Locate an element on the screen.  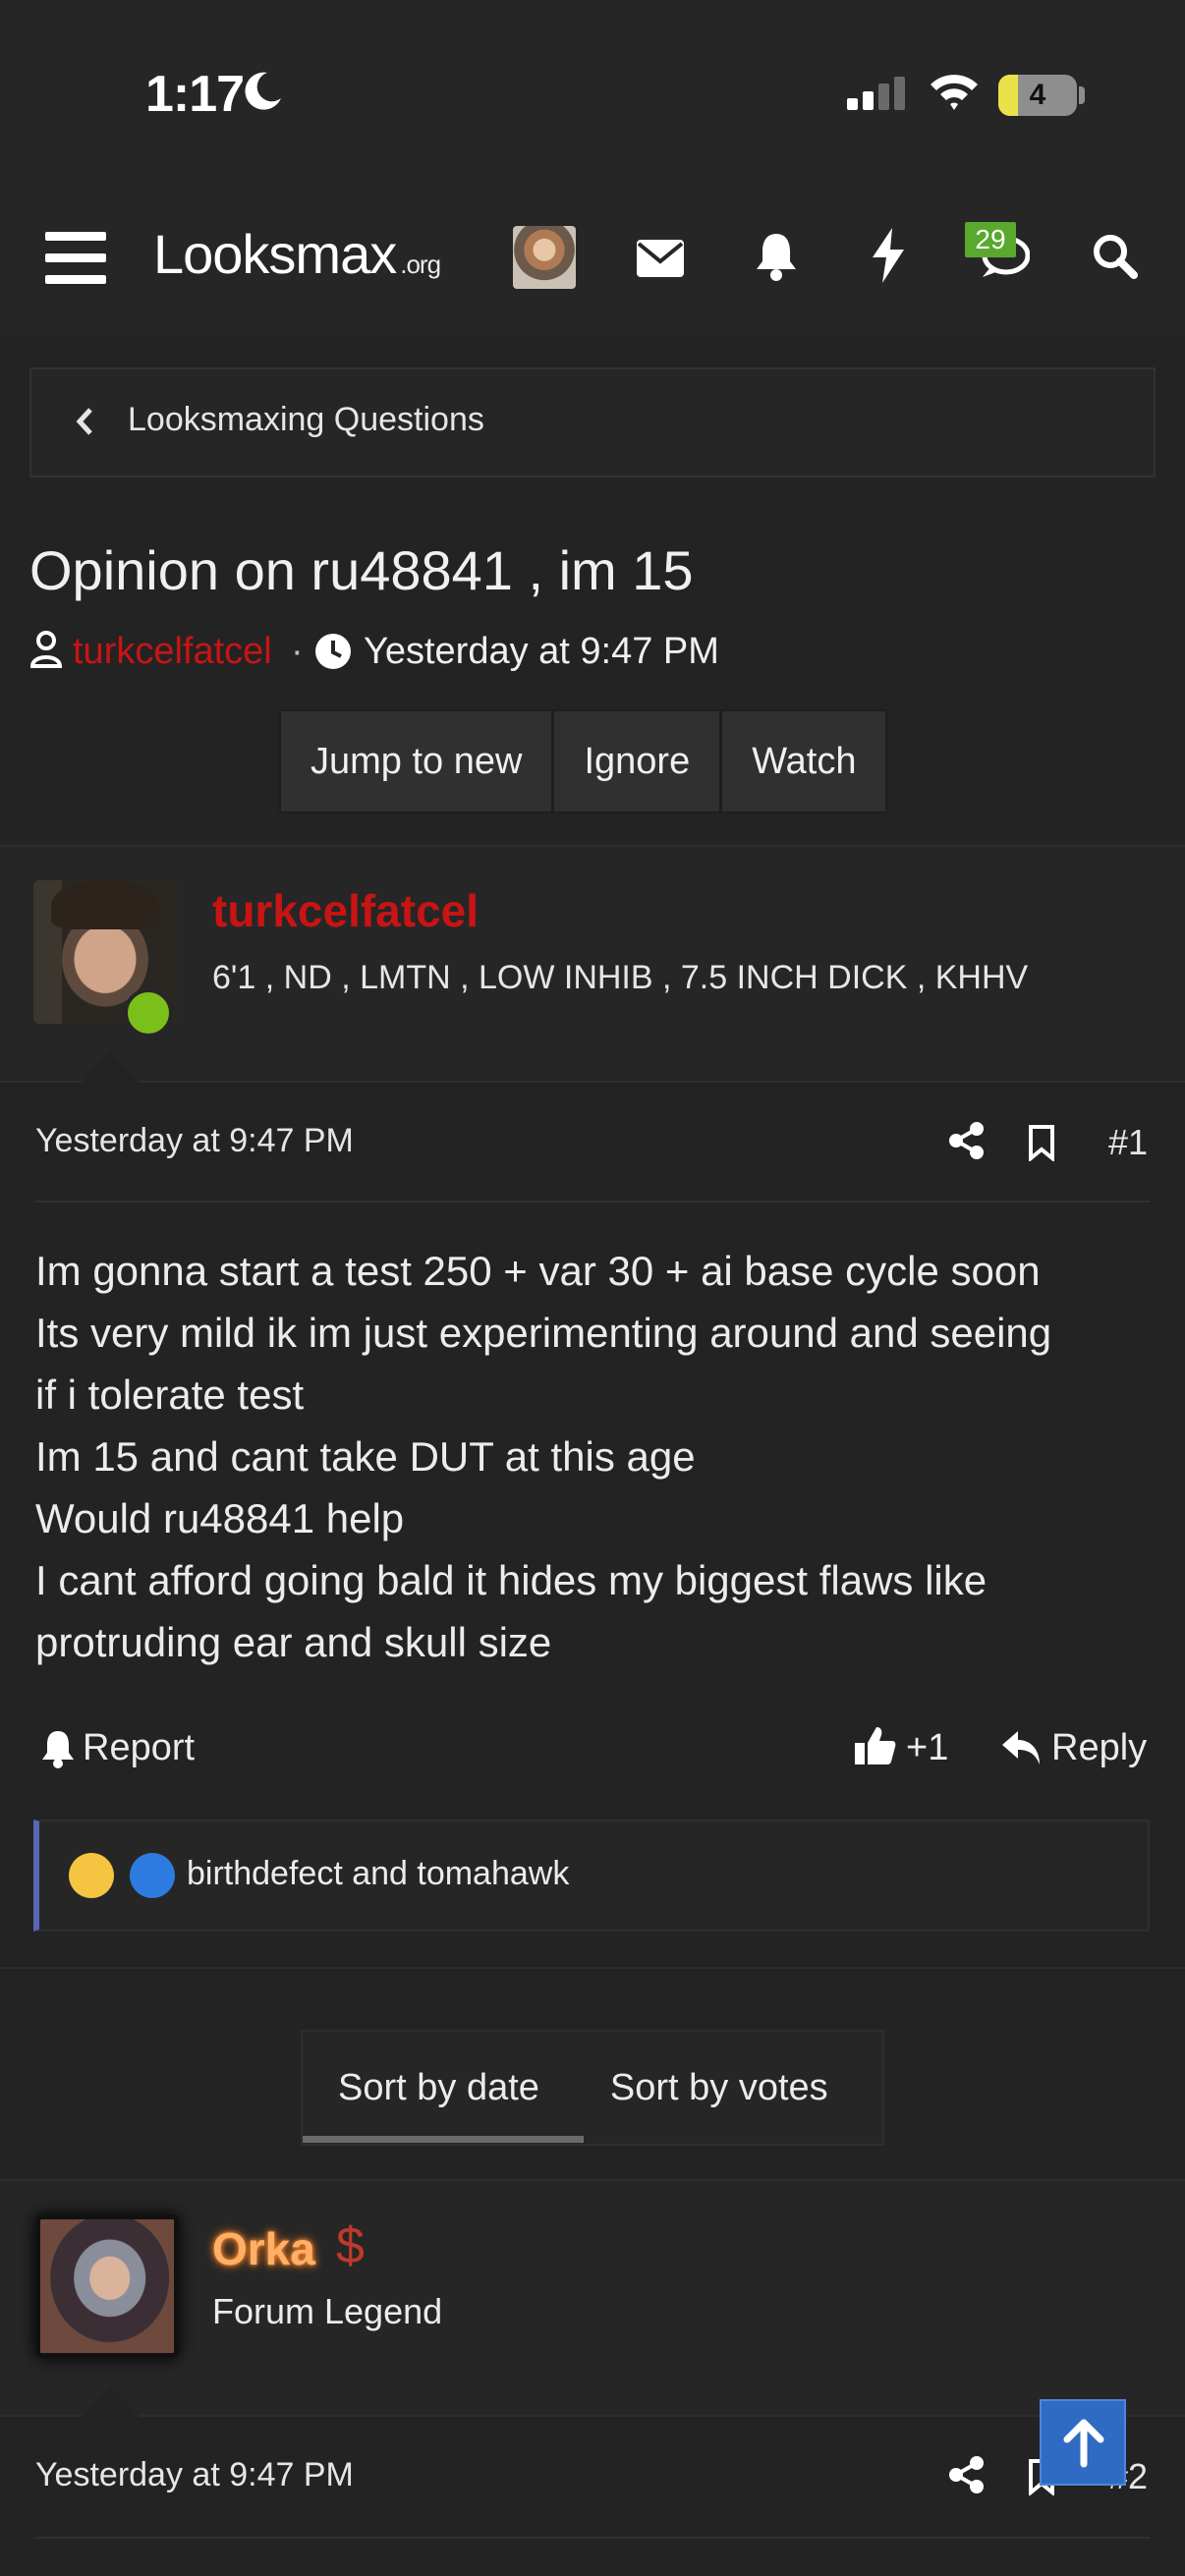
logo-tld: .org is located at coordinates (421, 264).